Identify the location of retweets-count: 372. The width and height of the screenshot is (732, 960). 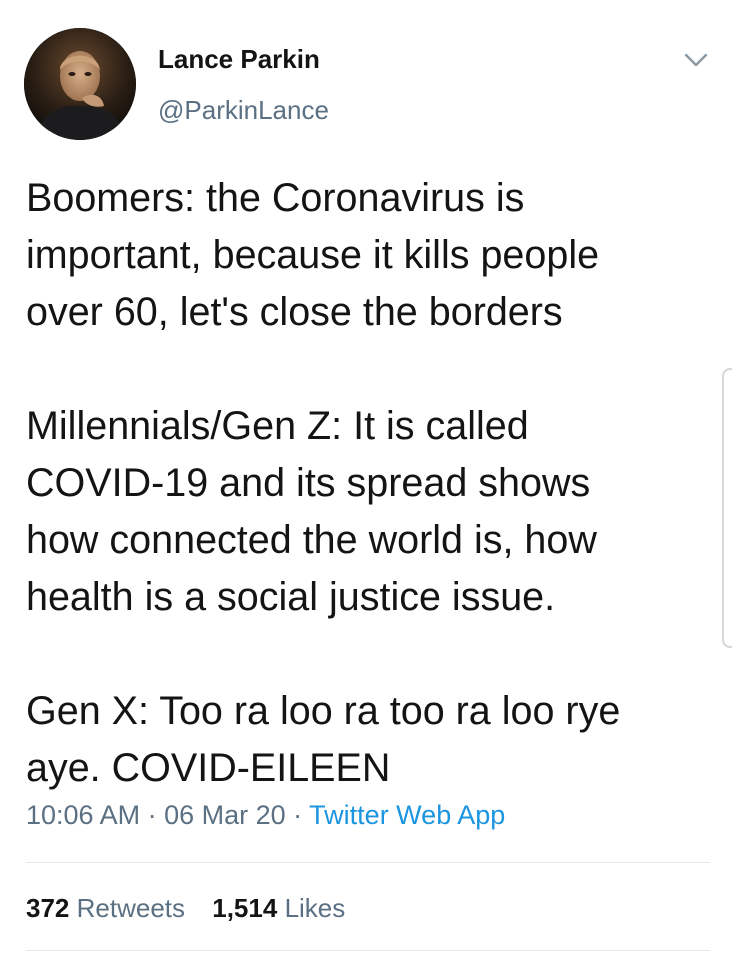
(48, 908).